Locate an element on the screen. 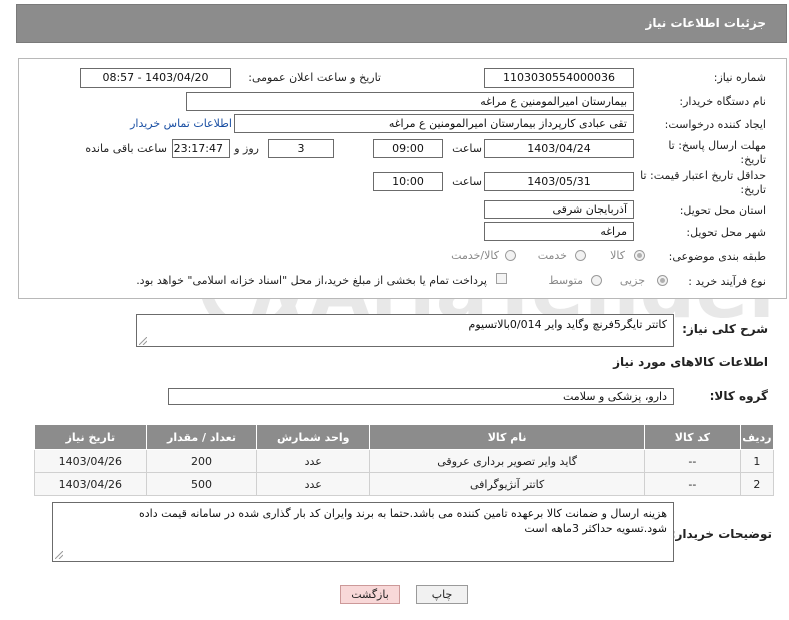  validity-time-label: ساعت is located at coordinates (467, 181).